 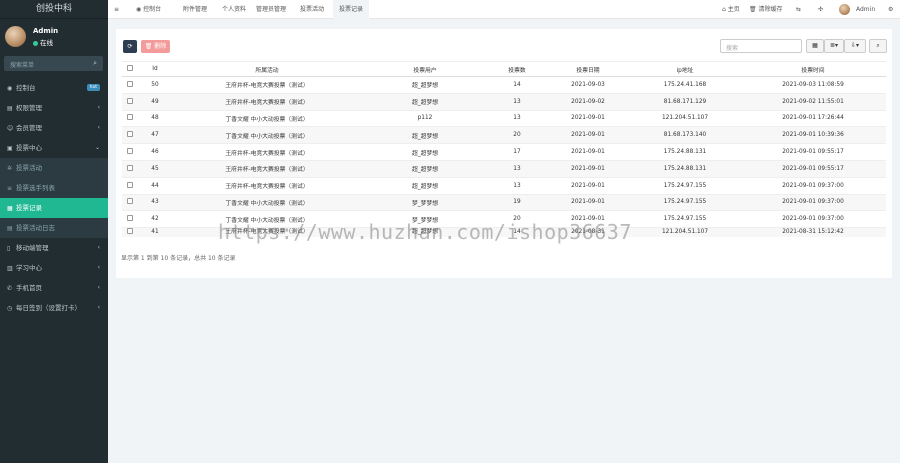 What do you see at coordinates (10, 148) in the screenshot?
I see `vote-icon: ▣` at bounding box center [10, 148].